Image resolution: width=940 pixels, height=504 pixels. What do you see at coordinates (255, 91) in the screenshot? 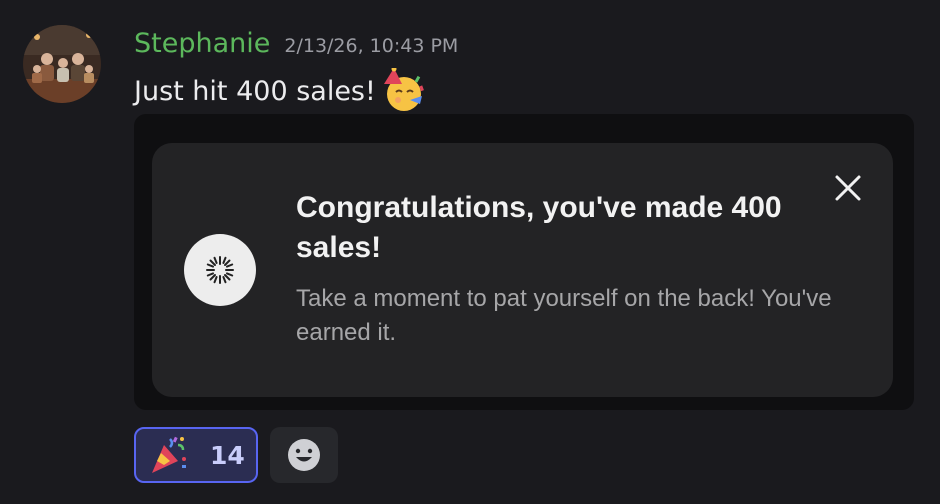
I see `message-text: Just hit 400 sales!` at bounding box center [255, 91].